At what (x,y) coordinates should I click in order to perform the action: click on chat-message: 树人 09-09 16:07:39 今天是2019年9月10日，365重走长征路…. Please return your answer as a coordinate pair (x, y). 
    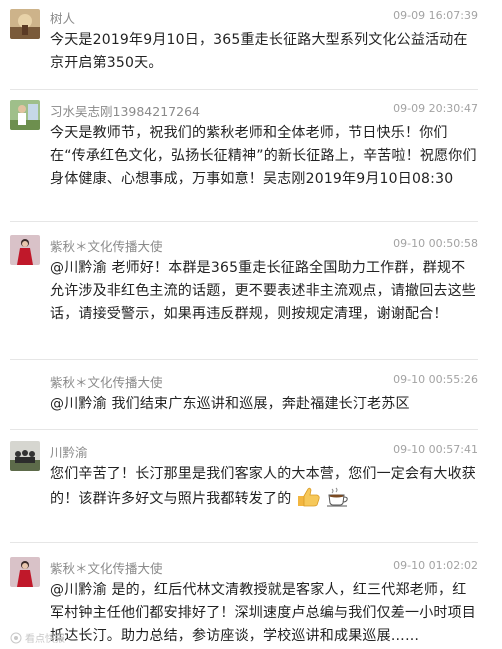
    Looking at the image, I should click on (244, 45).